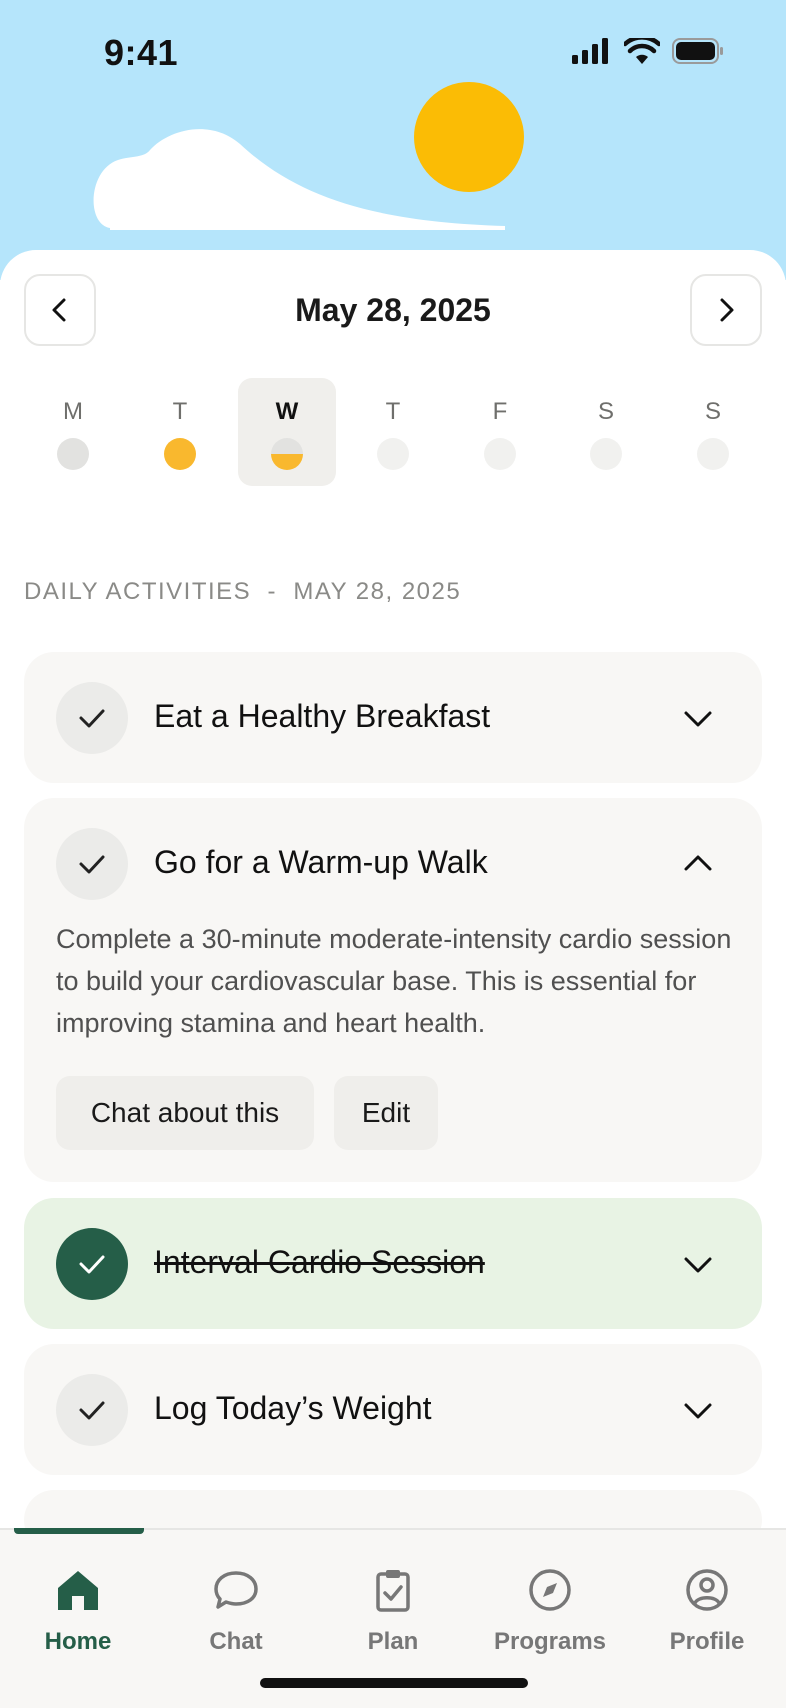 This screenshot has height=1708, width=786. Describe the element at coordinates (79, 1531) in the screenshot. I see `active-tab-indicator` at that location.